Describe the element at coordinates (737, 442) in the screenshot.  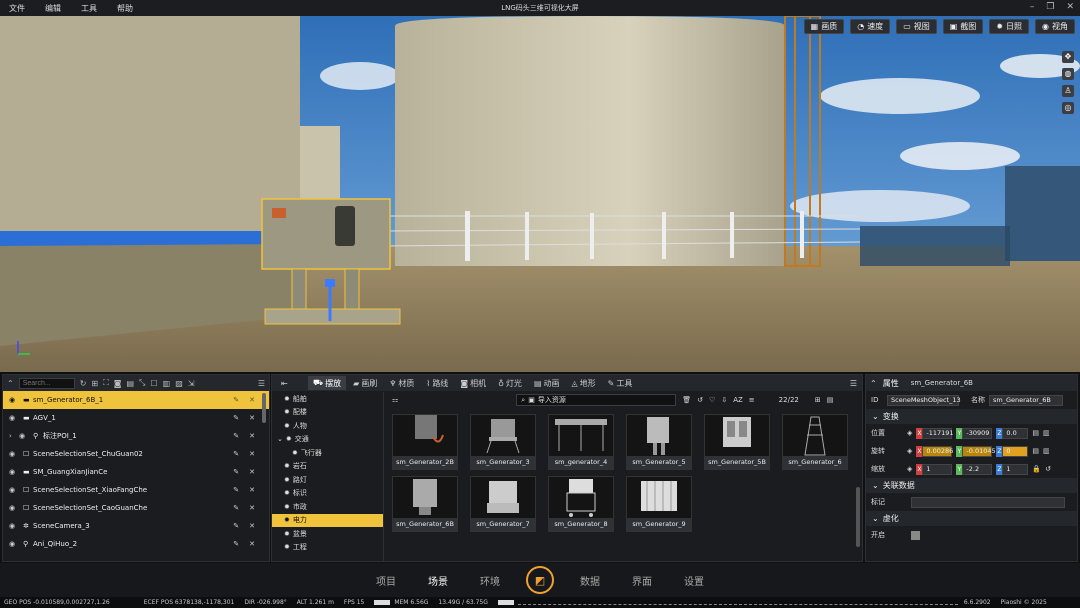
I see `asset-card: sm_Generator_5B` at that location.